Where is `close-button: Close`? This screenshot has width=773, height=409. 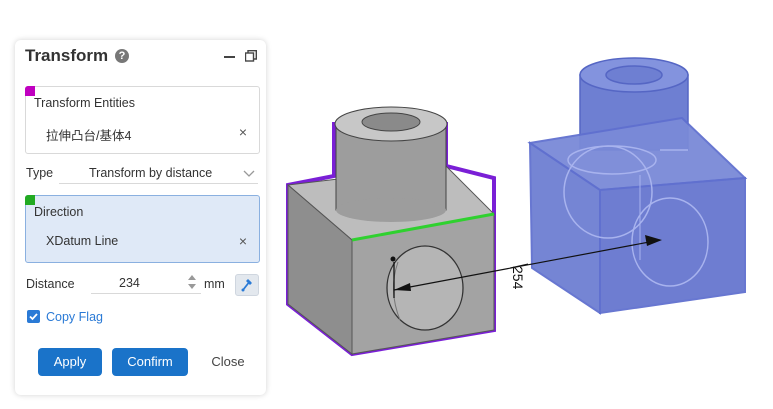 close-button: Close is located at coordinates (228, 362).